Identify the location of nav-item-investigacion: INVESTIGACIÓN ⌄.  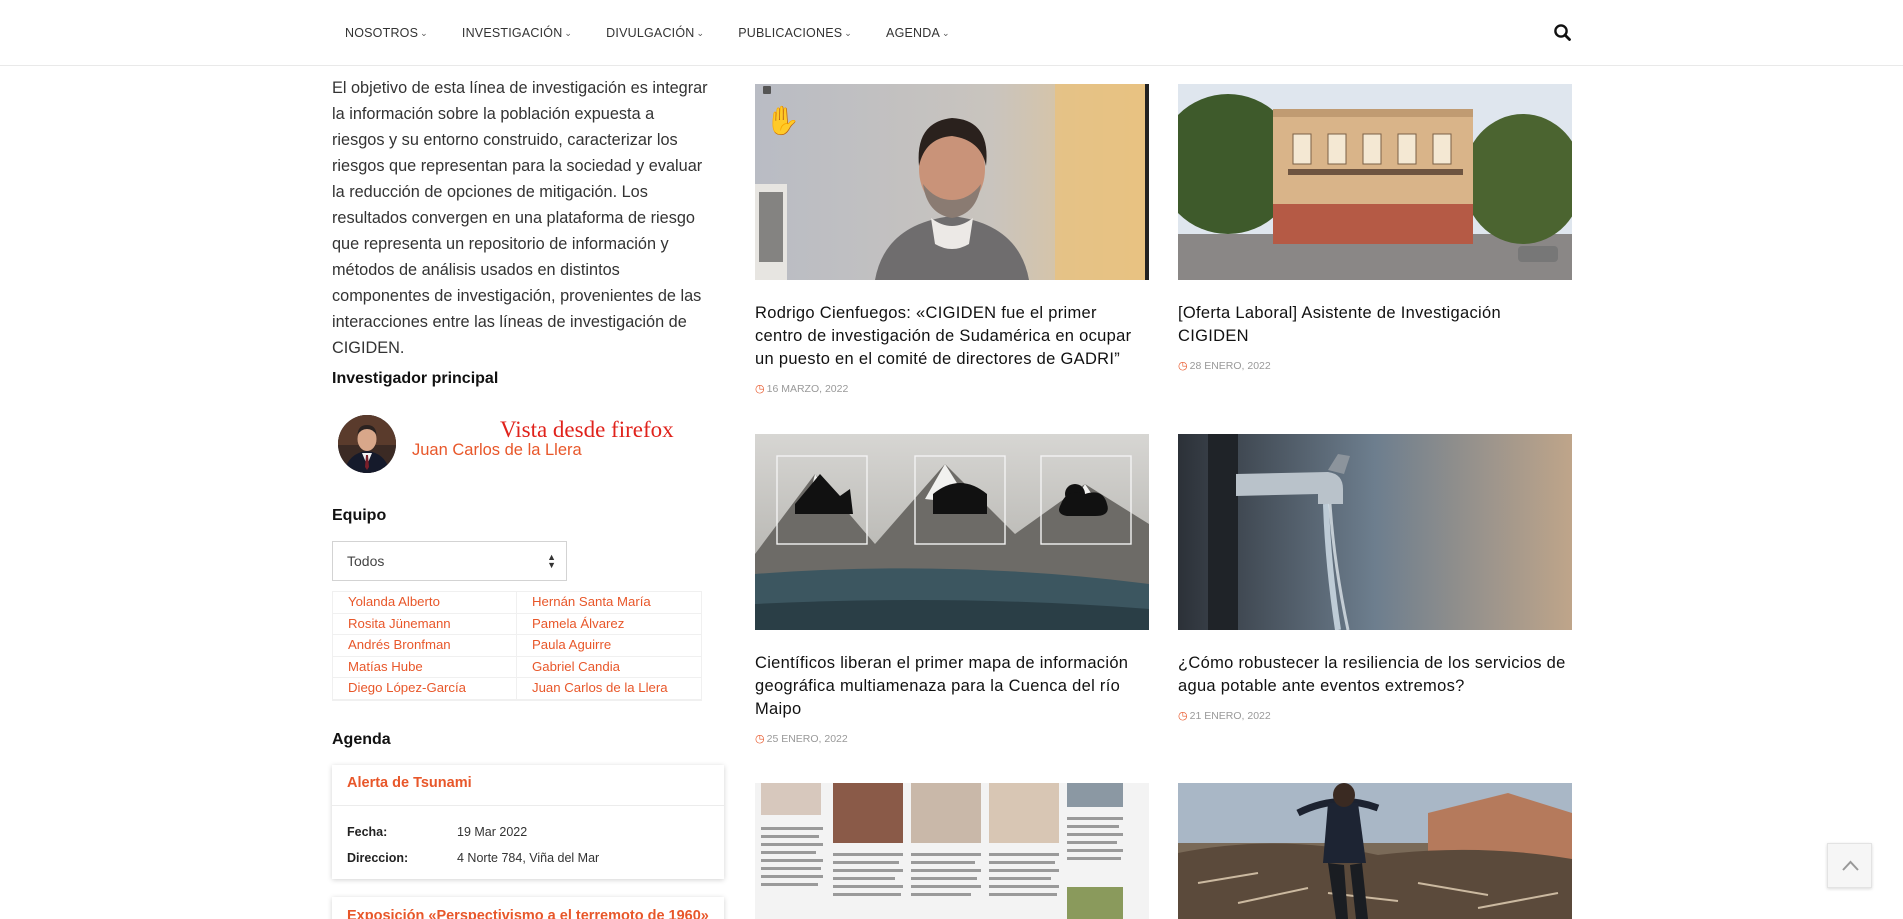
(517, 33).